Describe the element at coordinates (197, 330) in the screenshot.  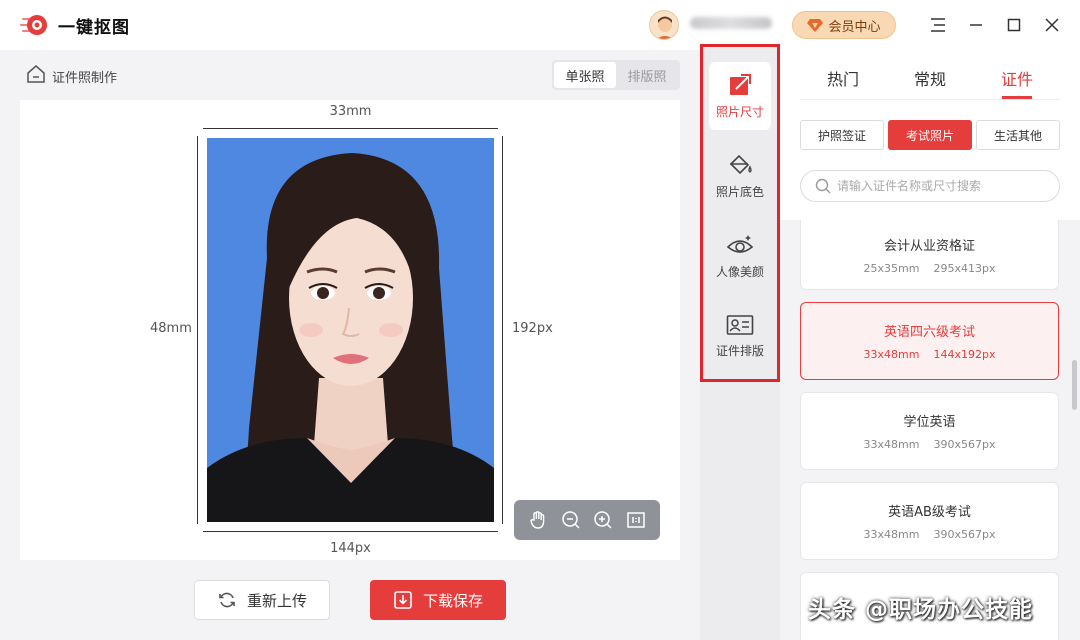
I see `height-guide-left` at that location.